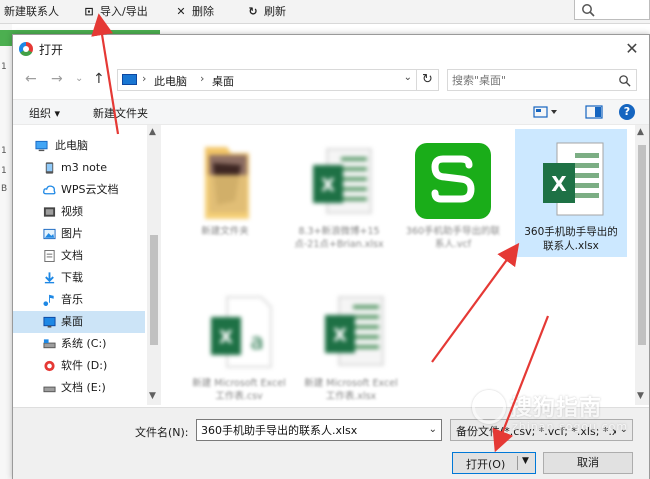 Image resolution: width=650 pixels, height=479 pixels. What do you see at coordinates (57, 79) in the screenshot?
I see `forward-arrow-icon: →` at bounding box center [57, 79].